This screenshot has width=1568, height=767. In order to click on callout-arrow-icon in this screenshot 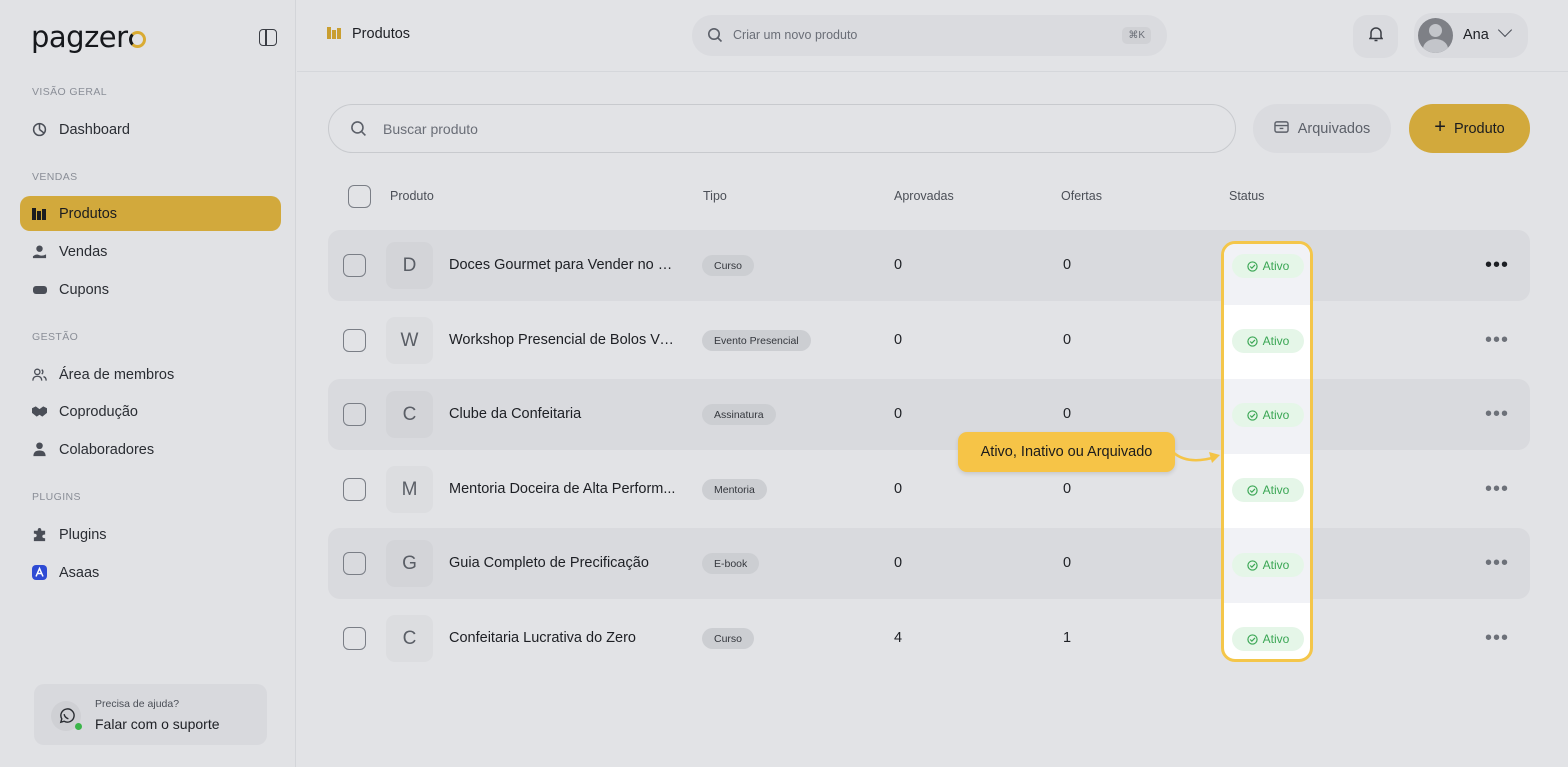, I will do `click(1196, 457)`.